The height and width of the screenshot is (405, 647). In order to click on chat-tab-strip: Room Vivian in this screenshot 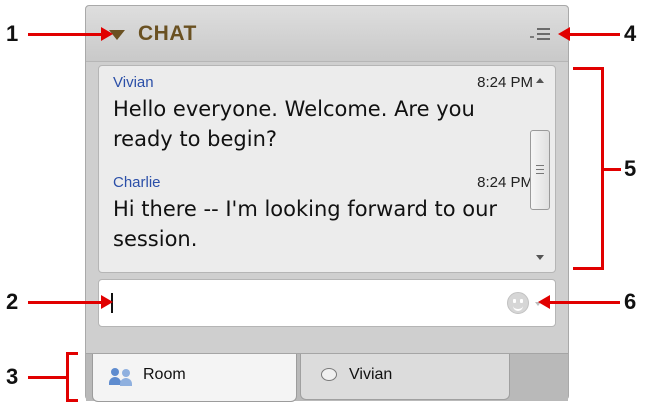, I will do `click(327, 377)`.